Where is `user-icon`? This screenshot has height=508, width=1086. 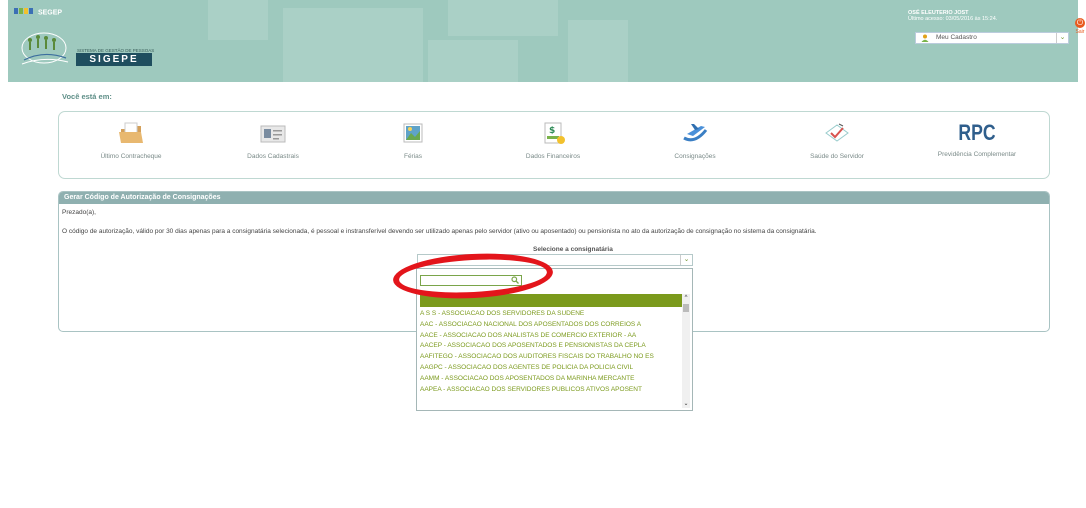 user-icon is located at coordinates (925, 38).